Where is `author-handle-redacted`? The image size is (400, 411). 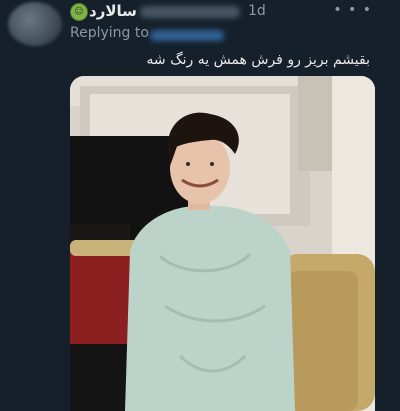
author-handle-redacted is located at coordinates (190, 12).